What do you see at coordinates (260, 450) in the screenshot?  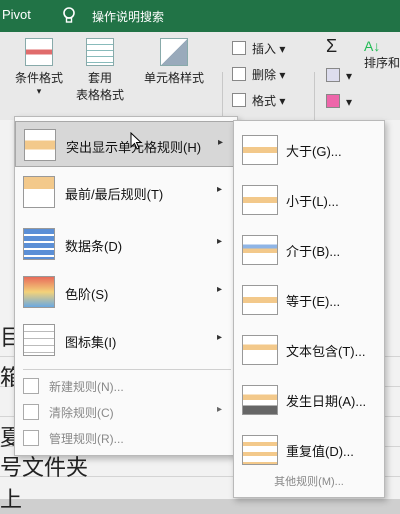 I see `duplicate-values-icon` at bounding box center [260, 450].